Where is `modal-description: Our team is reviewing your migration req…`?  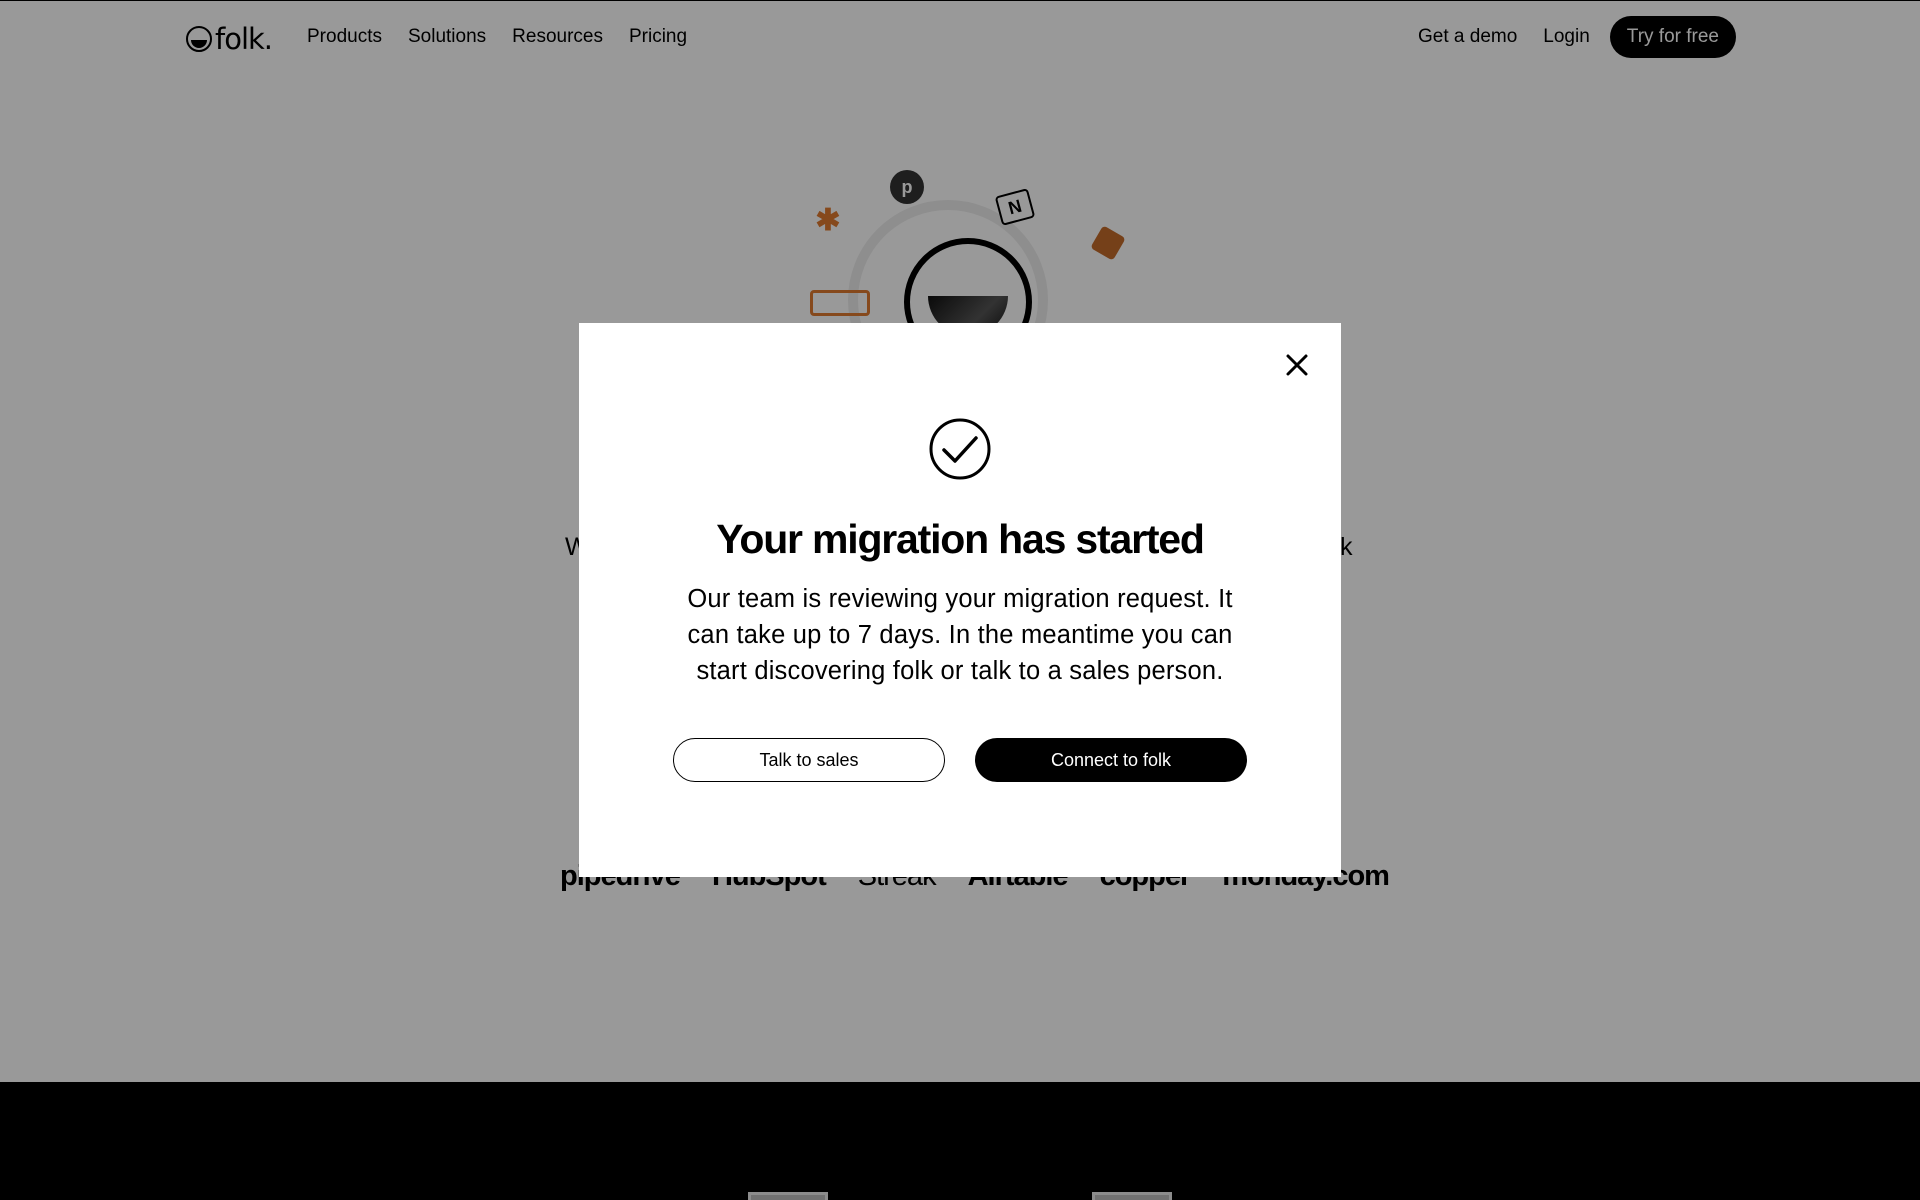
modal-description: Our team is reviewing your migration req… is located at coordinates (960, 635).